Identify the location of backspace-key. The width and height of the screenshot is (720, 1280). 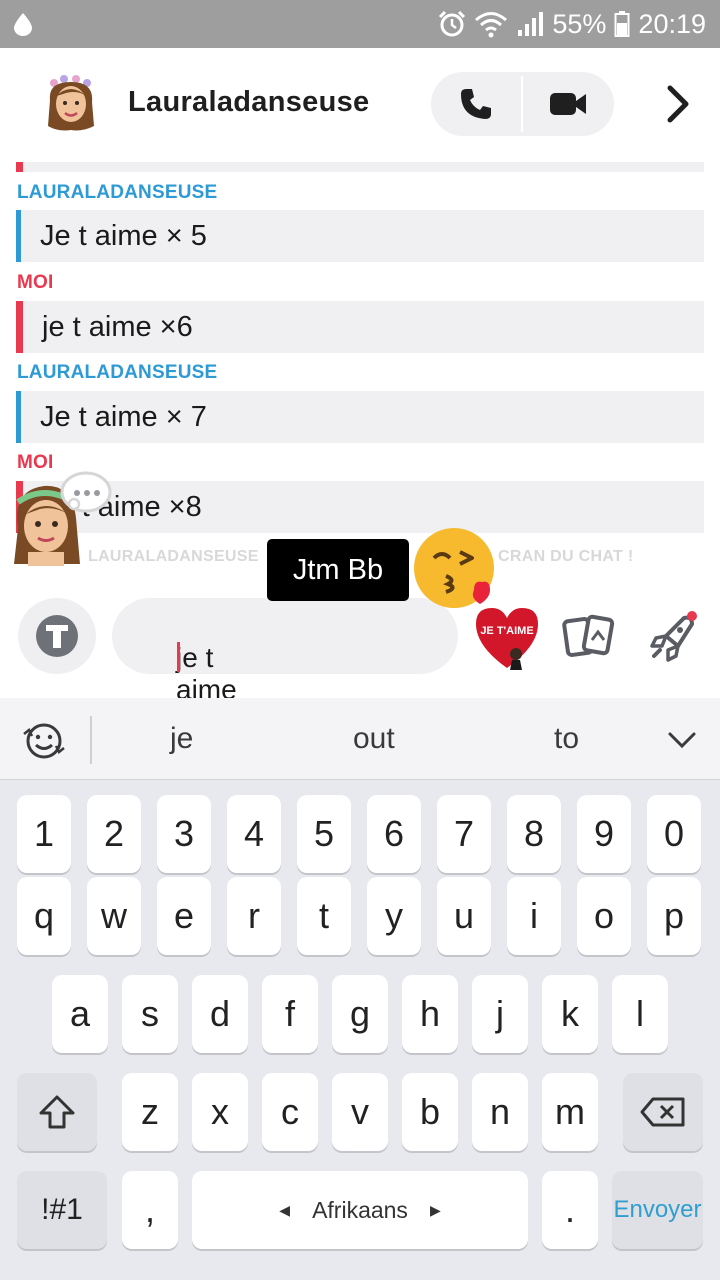
(663, 1112).